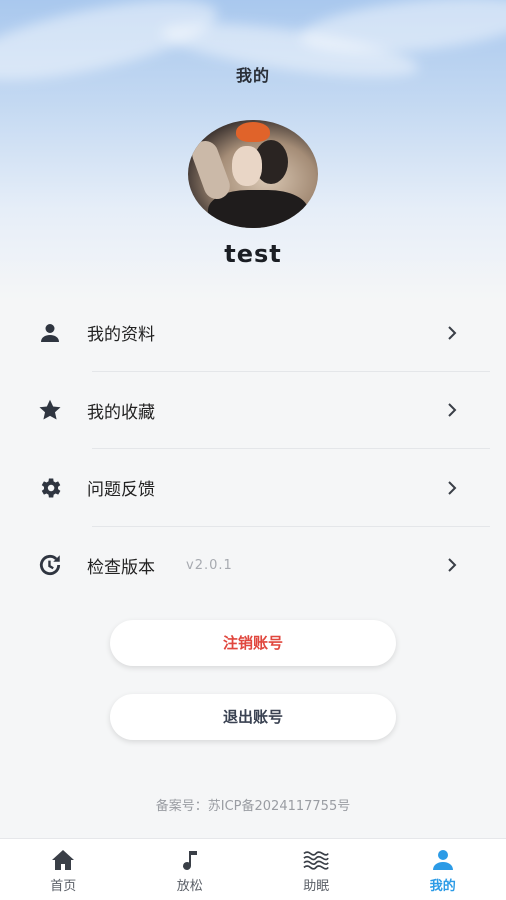 Image resolution: width=506 pixels, height=900 pixels. Describe the element at coordinates (121, 412) in the screenshot. I see `menu-item-label: 我的收藏` at that location.